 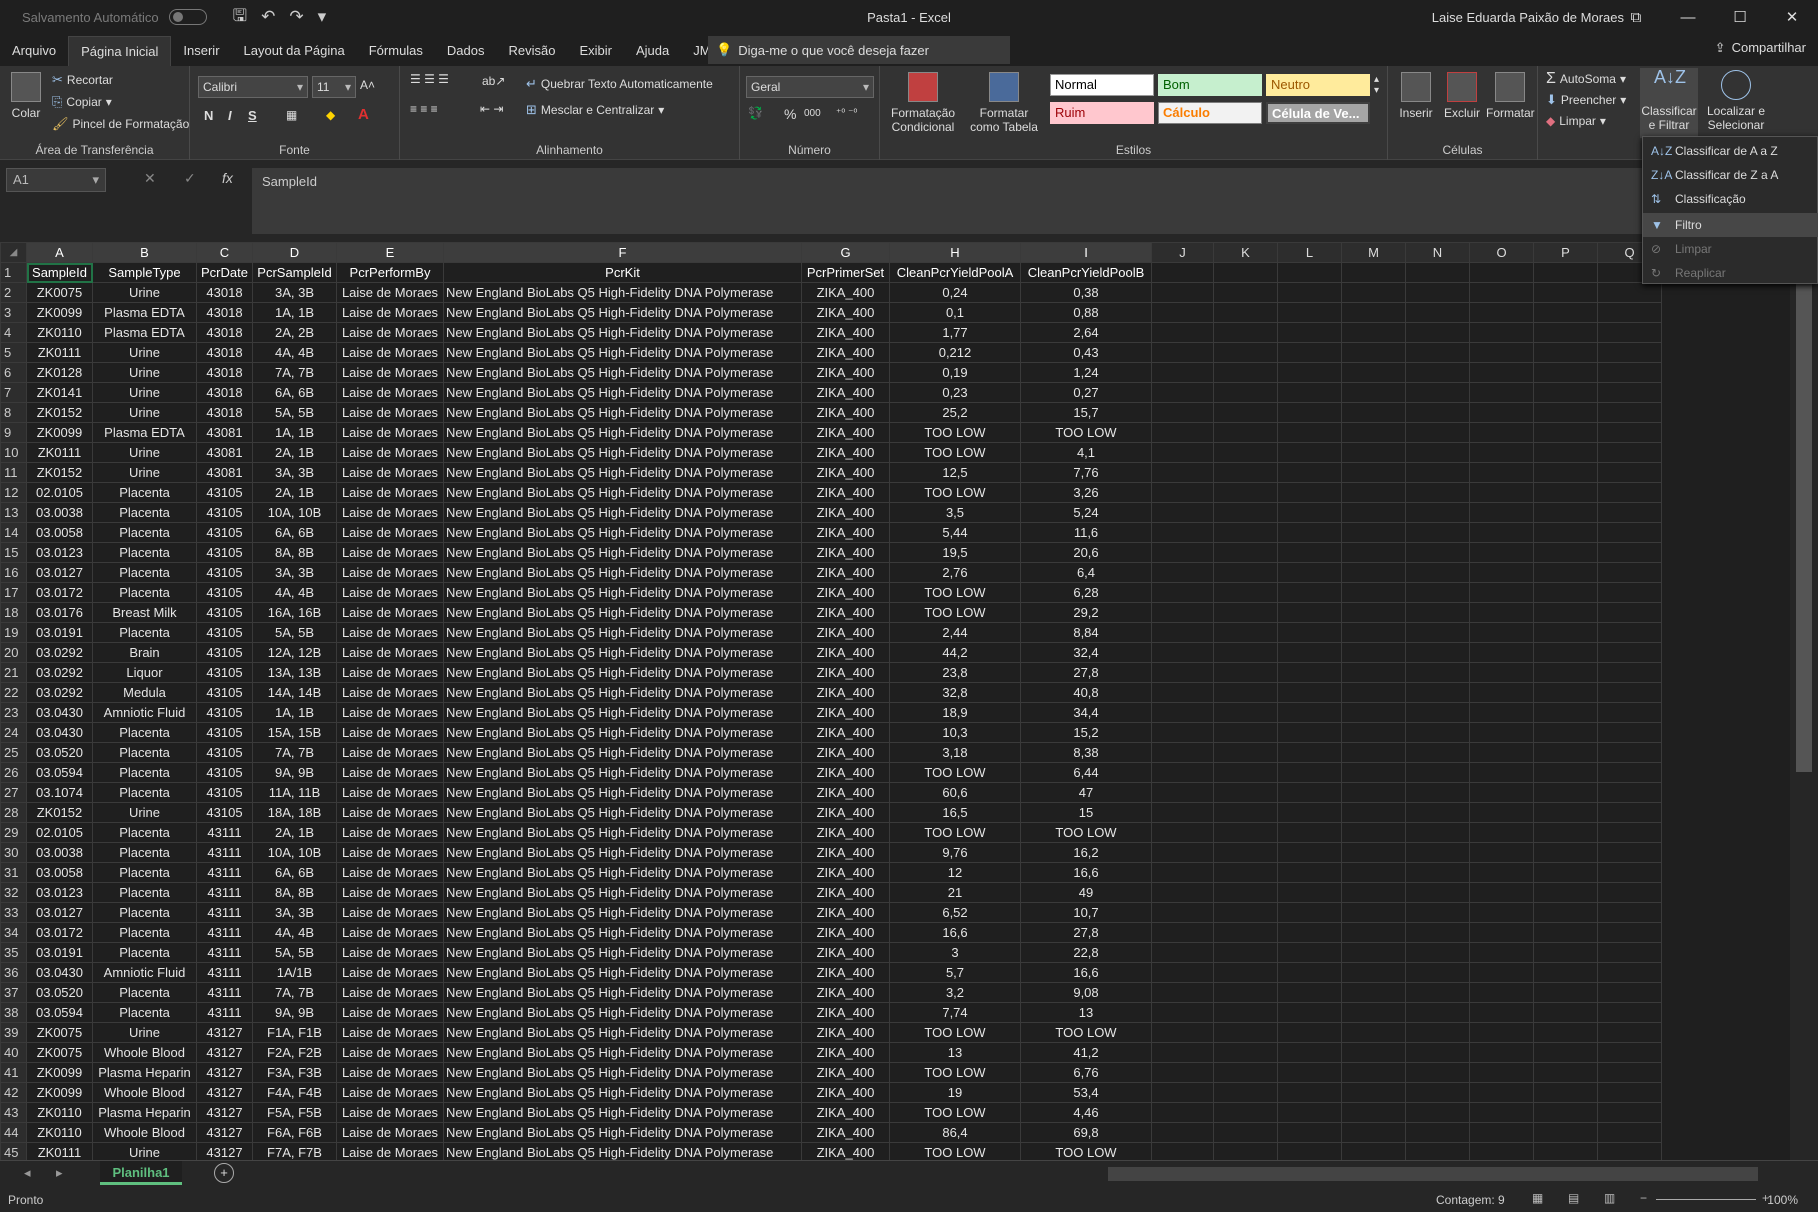 What do you see at coordinates (13, 1112) in the screenshot?
I see `row-header: 43` at bounding box center [13, 1112].